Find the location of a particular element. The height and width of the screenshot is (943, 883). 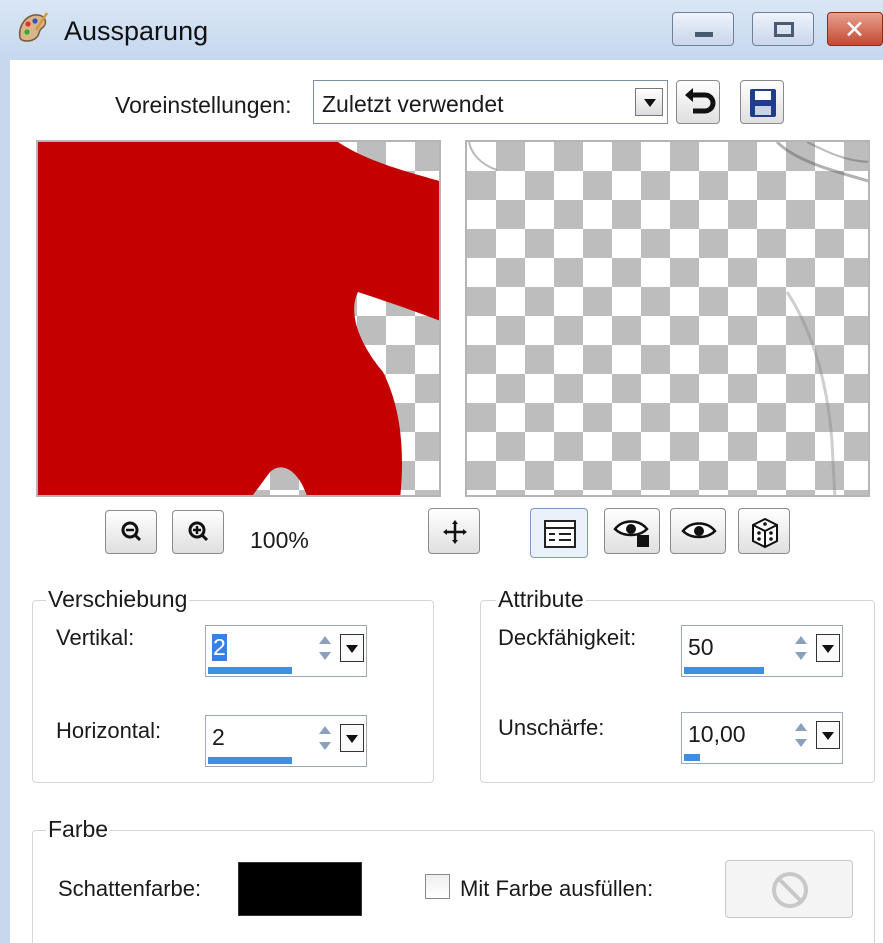

maximize-icon is located at coordinates (784, 29).